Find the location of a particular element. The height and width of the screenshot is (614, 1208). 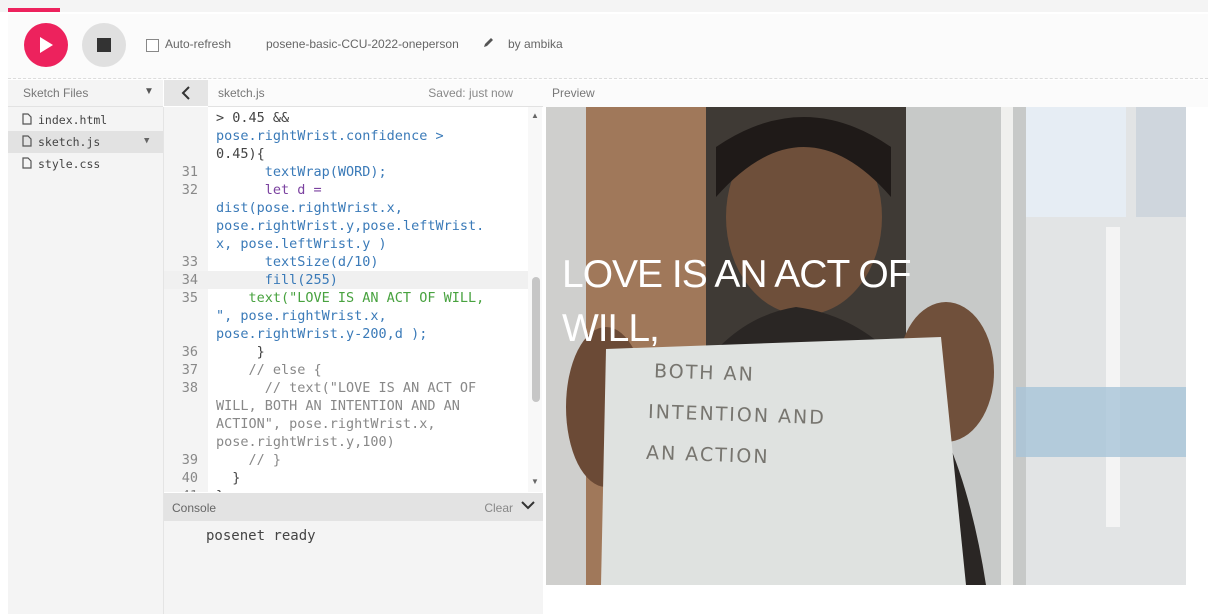

scroll-up-arrow-icon: ▲ is located at coordinates (535, 115).